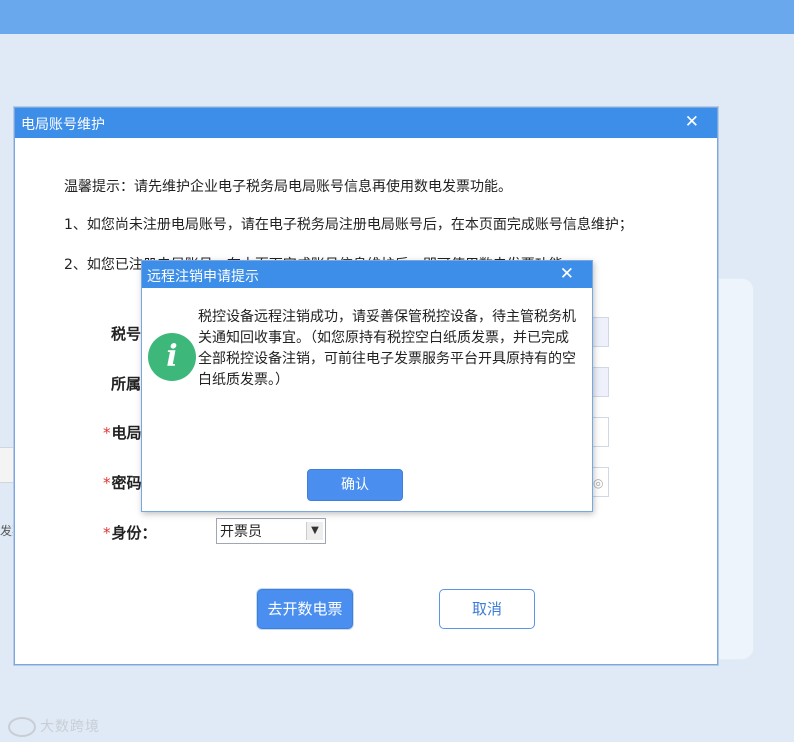 The image size is (794, 742). Describe the element at coordinates (355, 485) in the screenshot. I see `confirm-button: 确认` at that location.